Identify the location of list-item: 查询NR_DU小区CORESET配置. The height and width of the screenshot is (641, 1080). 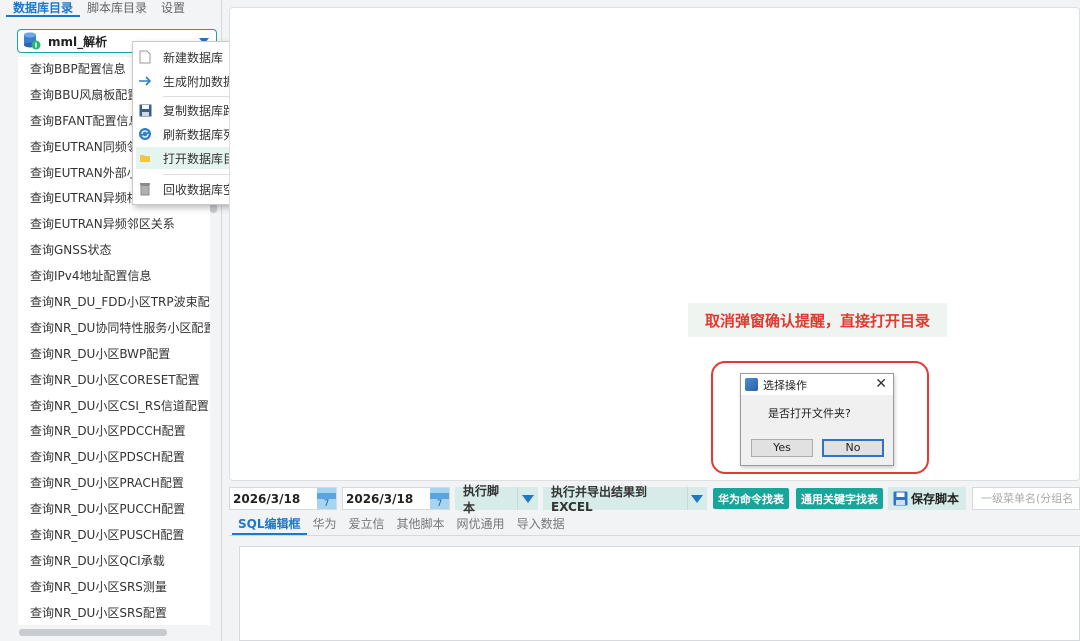
(114, 381).